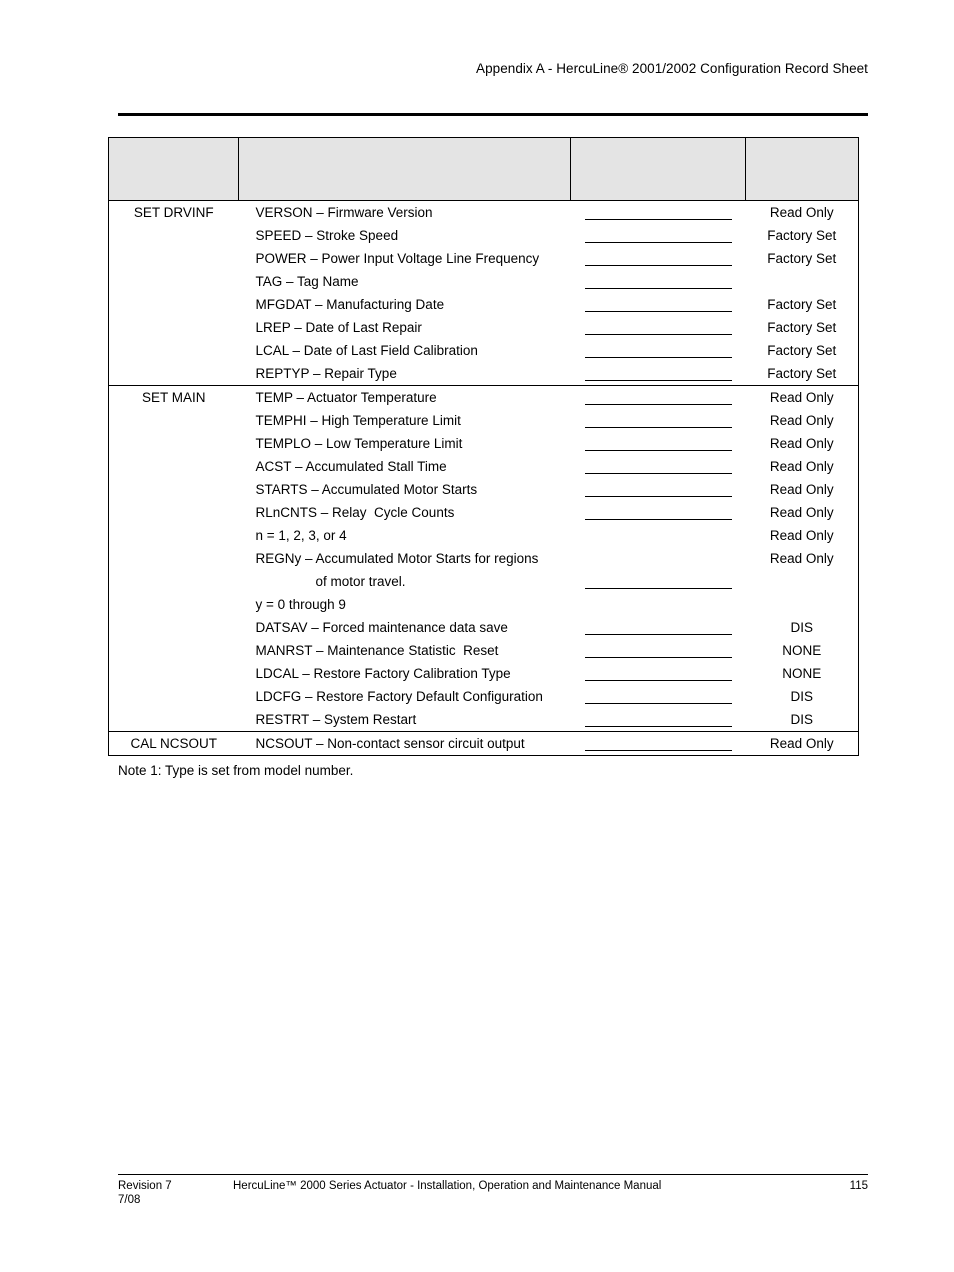 The height and width of the screenshot is (1272, 954). I want to click on parameter-cell: SPEED – Stroke Speed, so click(404, 235).